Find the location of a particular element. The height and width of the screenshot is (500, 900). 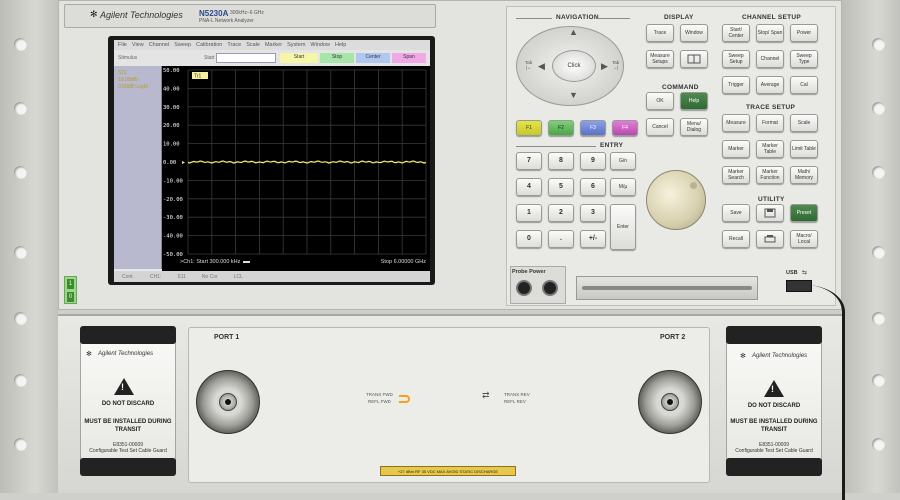

power-key: Power is located at coordinates (804, 33).